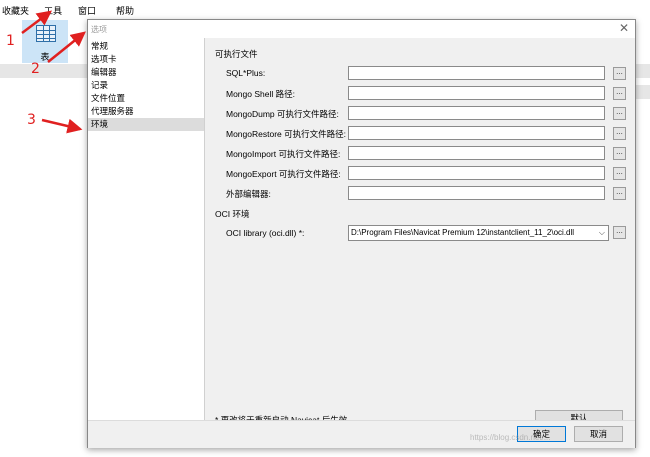  What do you see at coordinates (31, 120) in the screenshot?
I see `annotation-number-3: 3` at bounding box center [31, 120].